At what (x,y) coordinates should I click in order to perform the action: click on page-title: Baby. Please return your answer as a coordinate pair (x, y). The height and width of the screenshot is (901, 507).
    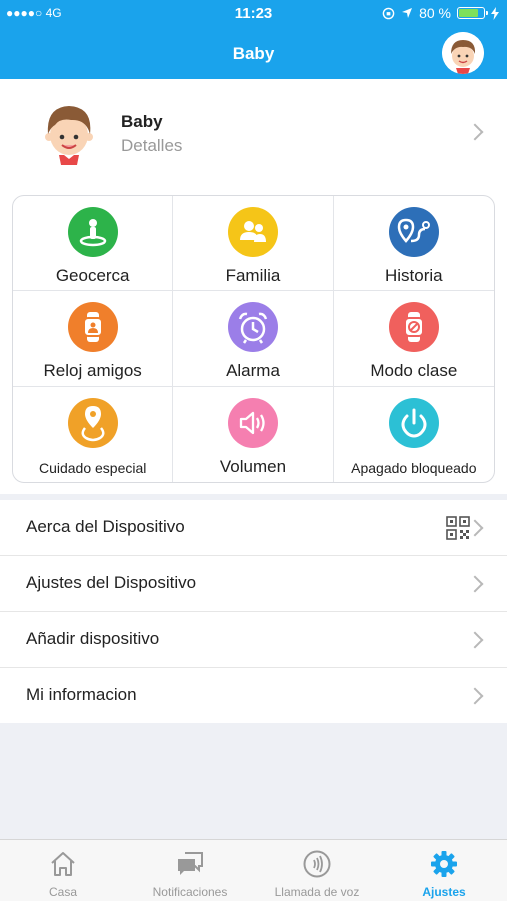
    Looking at the image, I should click on (253, 53).